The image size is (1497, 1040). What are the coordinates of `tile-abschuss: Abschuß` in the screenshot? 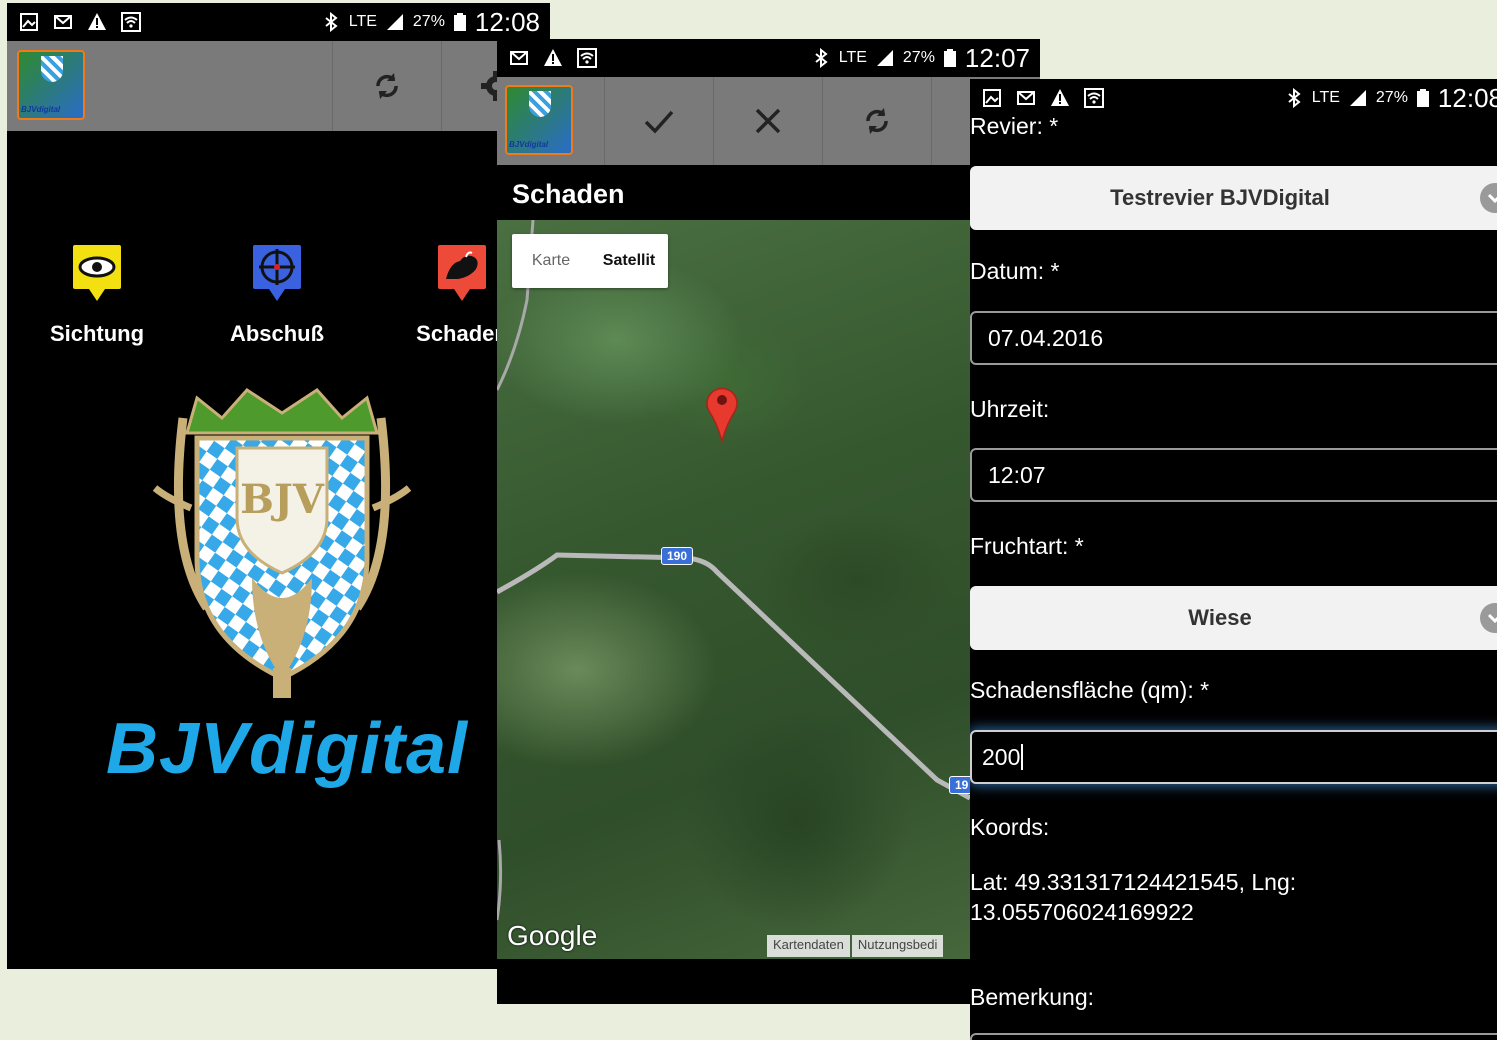 It's located at (277, 295).